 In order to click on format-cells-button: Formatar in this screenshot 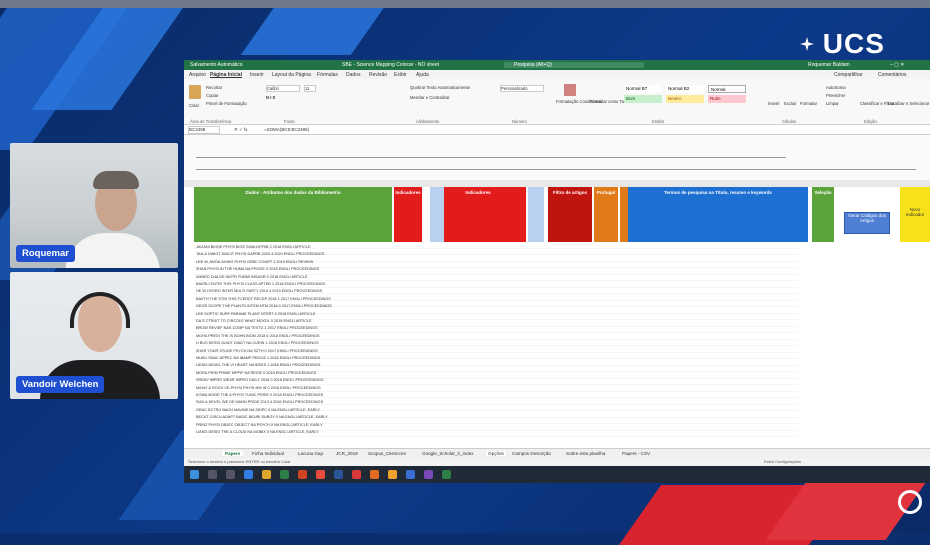, I will do `click(808, 103)`.